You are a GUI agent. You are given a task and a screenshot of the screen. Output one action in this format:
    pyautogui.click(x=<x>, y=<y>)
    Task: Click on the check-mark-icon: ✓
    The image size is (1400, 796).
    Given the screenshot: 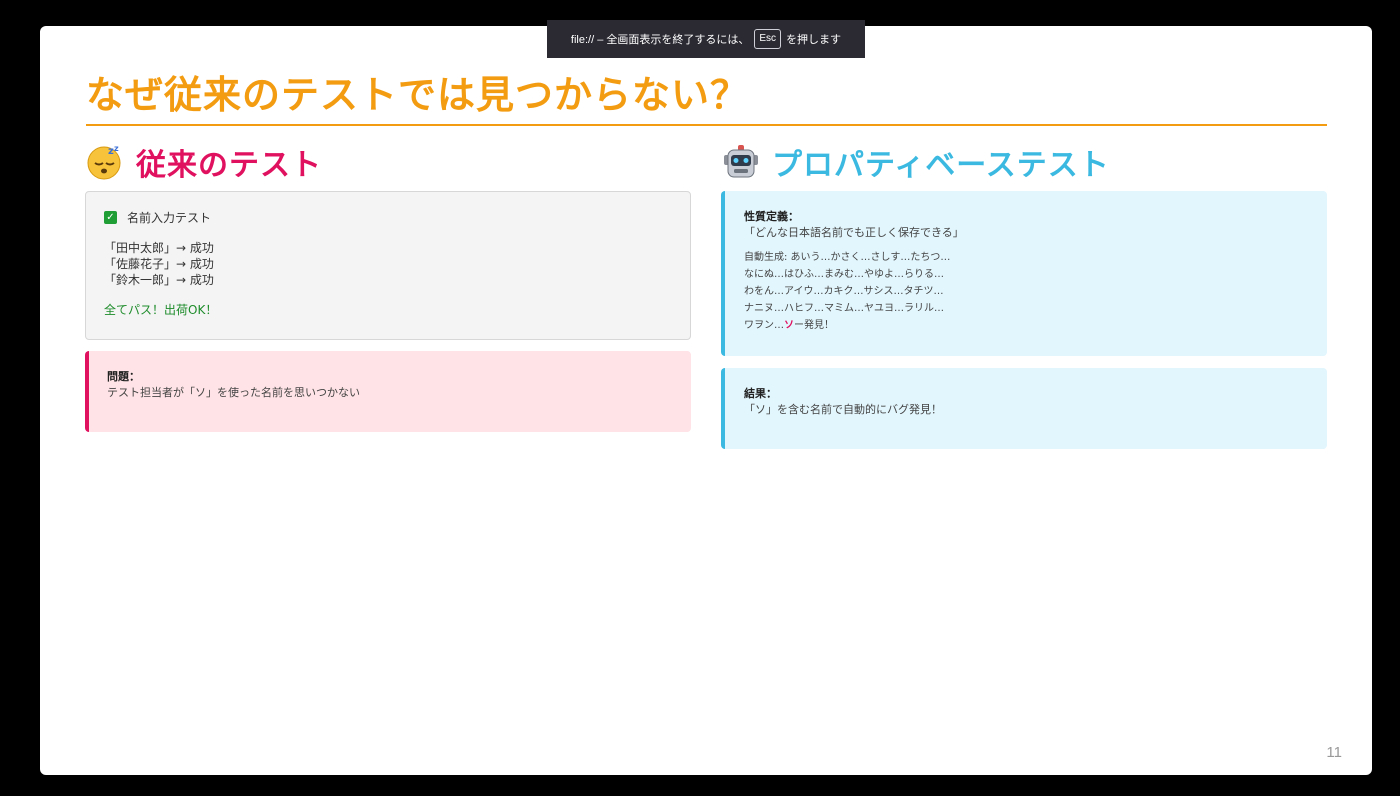 What is the action you would take?
    pyautogui.click(x=110, y=217)
    